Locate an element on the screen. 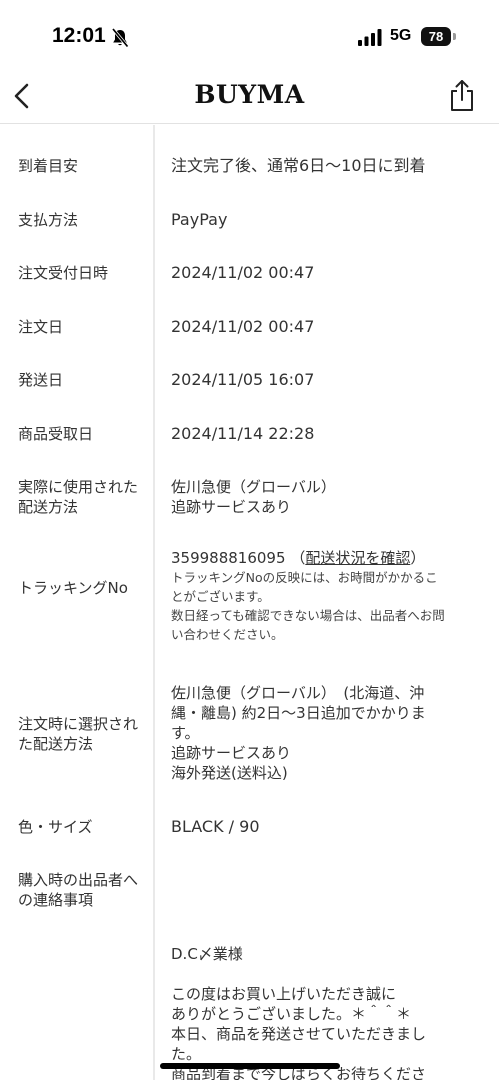  message-line: た。 is located at coordinates (186, 1054).